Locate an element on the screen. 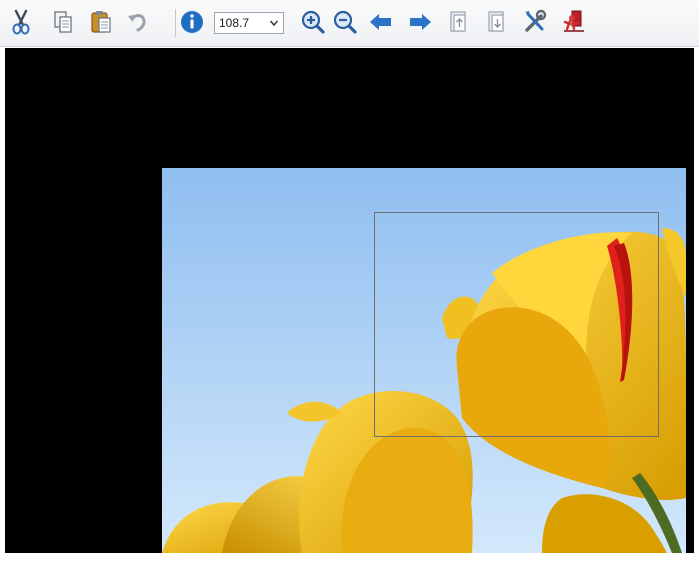 The image size is (699, 572). zoom-level-select is located at coordinates (249, 23).